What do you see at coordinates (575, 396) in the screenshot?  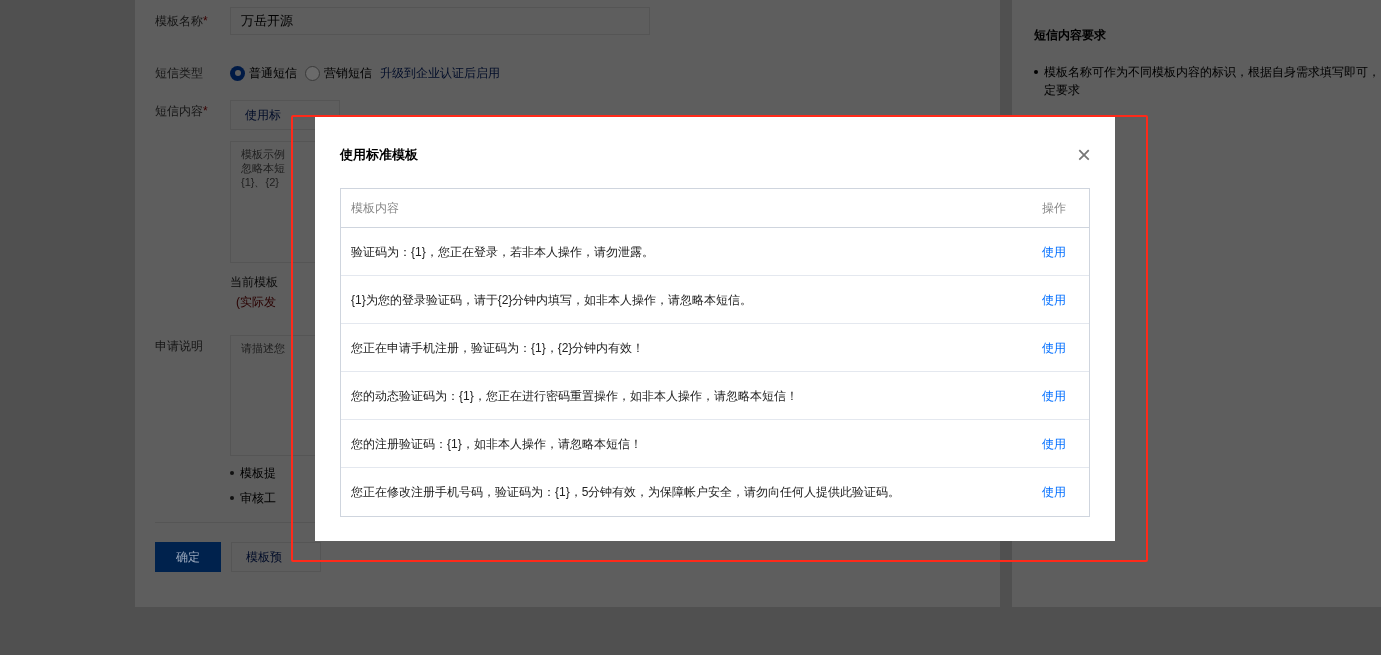 I see `template-text: 您的动态验证码为：{1}，您正在进行密码重置操作，如非本人操作，请忽略本短信！` at bounding box center [575, 396].